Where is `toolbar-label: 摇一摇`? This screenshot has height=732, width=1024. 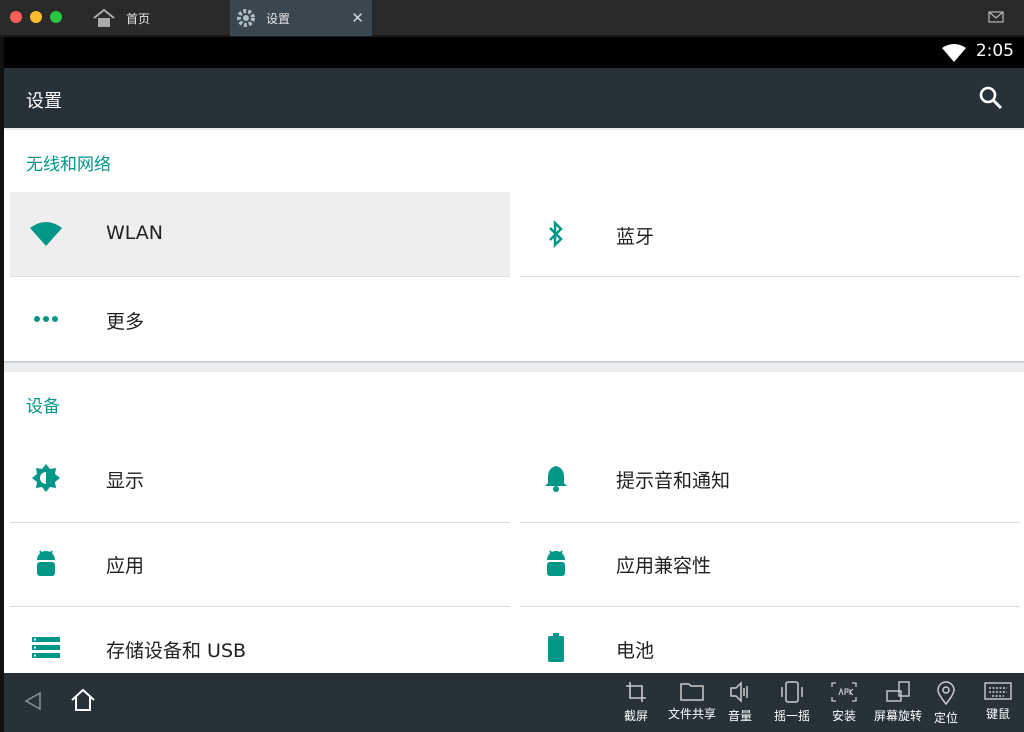
toolbar-label: 摇一摇 is located at coordinates (791, 716).